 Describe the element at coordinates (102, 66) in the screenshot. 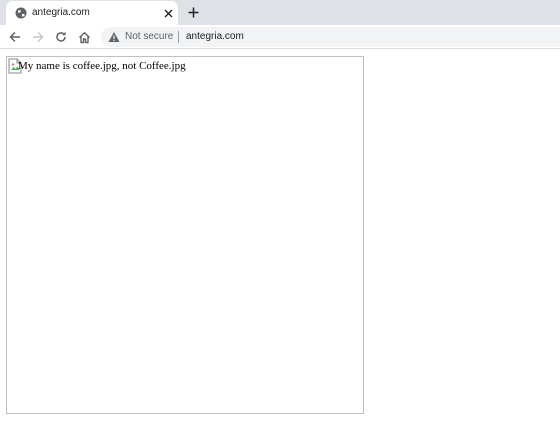

I see `image-alt-text: My name is coffee.jpg, not Coffee.jpg` at that location.